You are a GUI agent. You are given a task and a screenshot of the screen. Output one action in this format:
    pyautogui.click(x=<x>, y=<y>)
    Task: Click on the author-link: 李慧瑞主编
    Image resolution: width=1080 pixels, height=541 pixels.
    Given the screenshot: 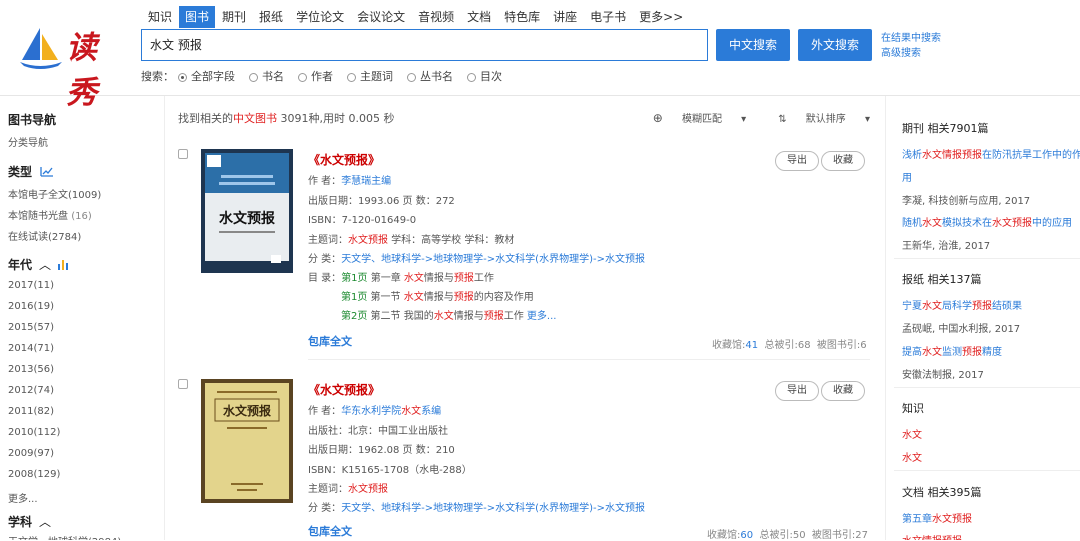 What is the action you would take?
    pyautogui.click(x=366, y=181)
    